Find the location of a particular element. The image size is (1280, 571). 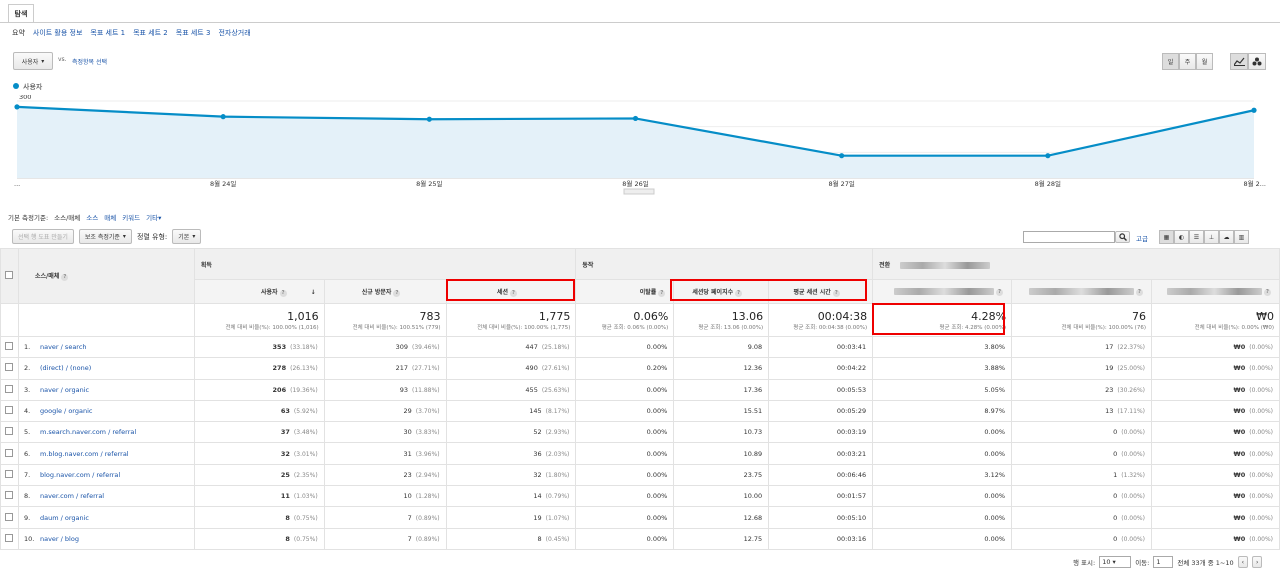

behavior-group-header: 동작 is located at coordinates (724, 264).